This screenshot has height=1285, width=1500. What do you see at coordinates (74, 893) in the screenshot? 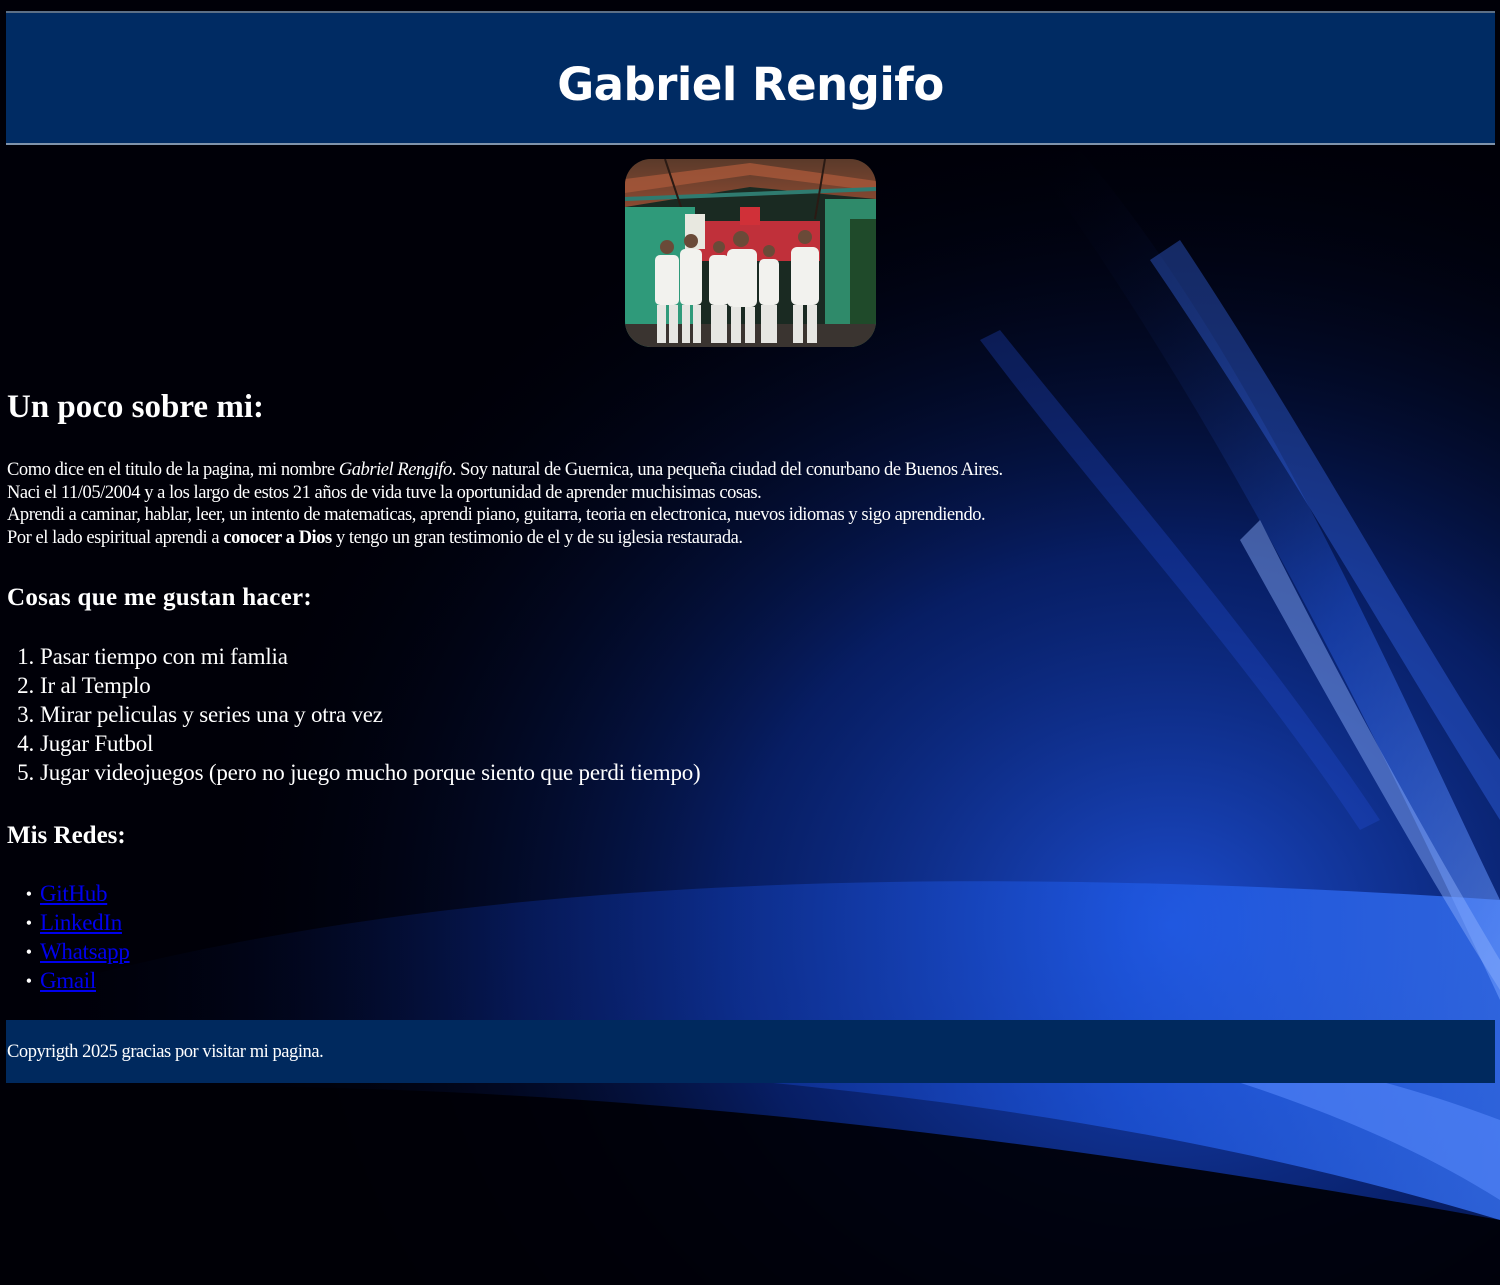
I see `github-link: GitHub` at bounding box center [74, 893].